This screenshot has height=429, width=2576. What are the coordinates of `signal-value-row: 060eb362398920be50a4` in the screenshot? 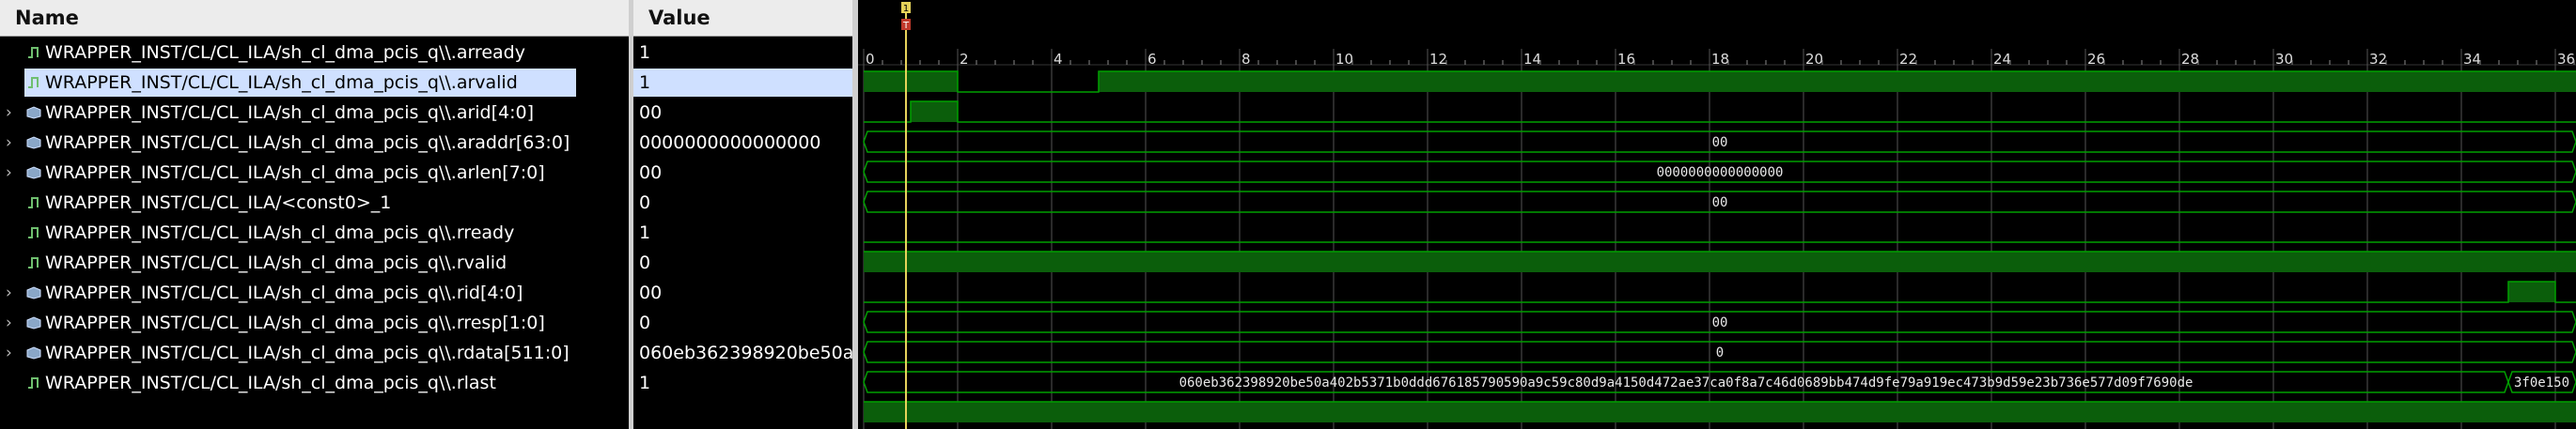 It's located at (742, 353).